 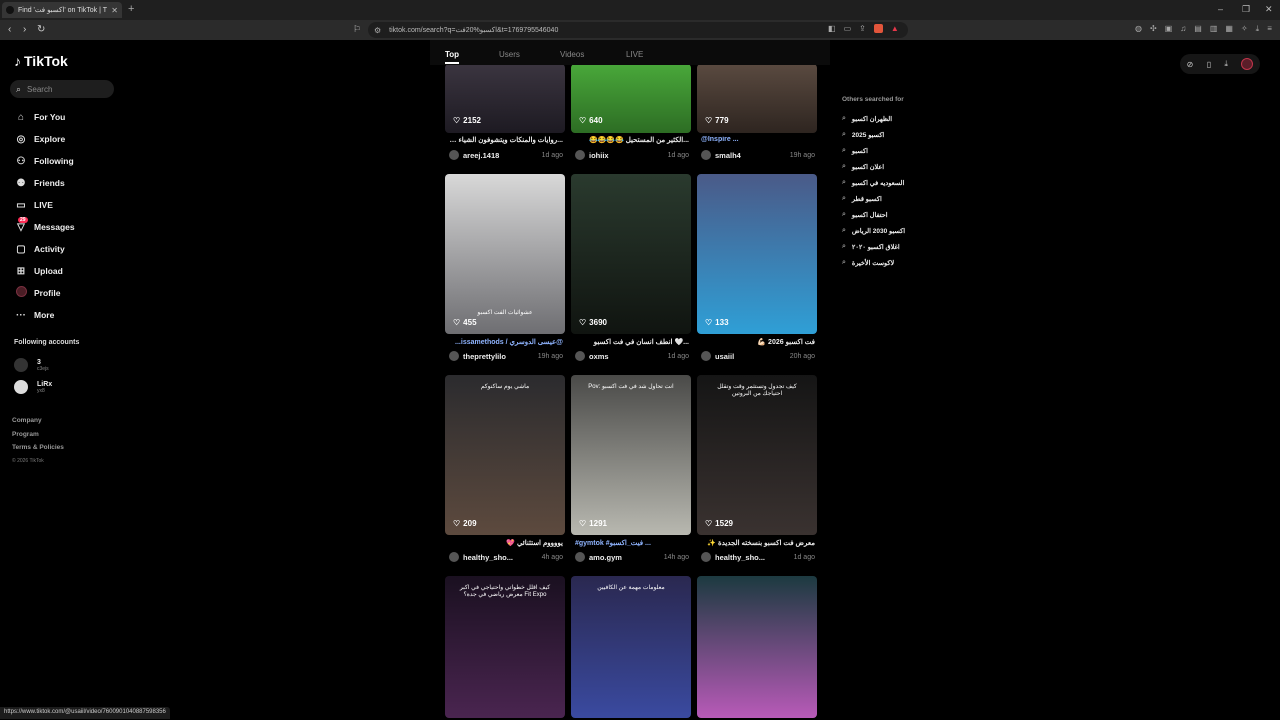 What do you see at coordinates (500, 356) in the screenshot?
I see `username: theprettylilo` at bounding box center [500, 356].